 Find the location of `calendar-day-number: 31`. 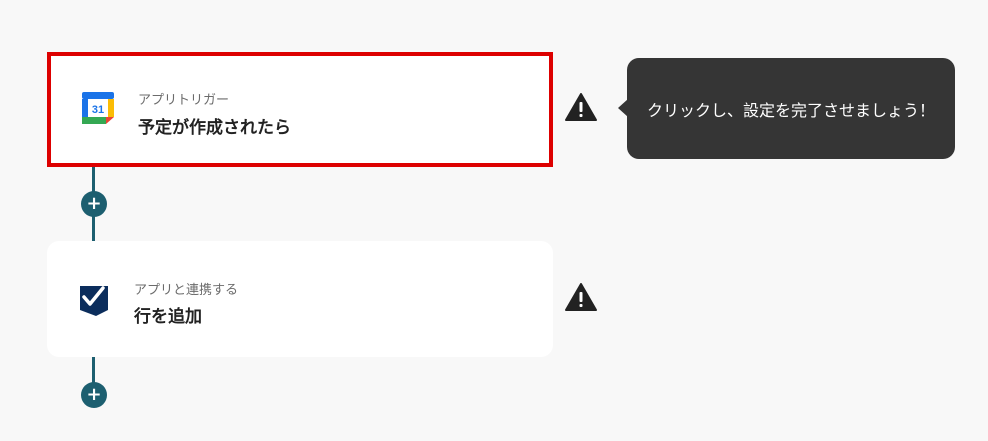

calendar-day-number: 31 is located at coordinates (98, 110).